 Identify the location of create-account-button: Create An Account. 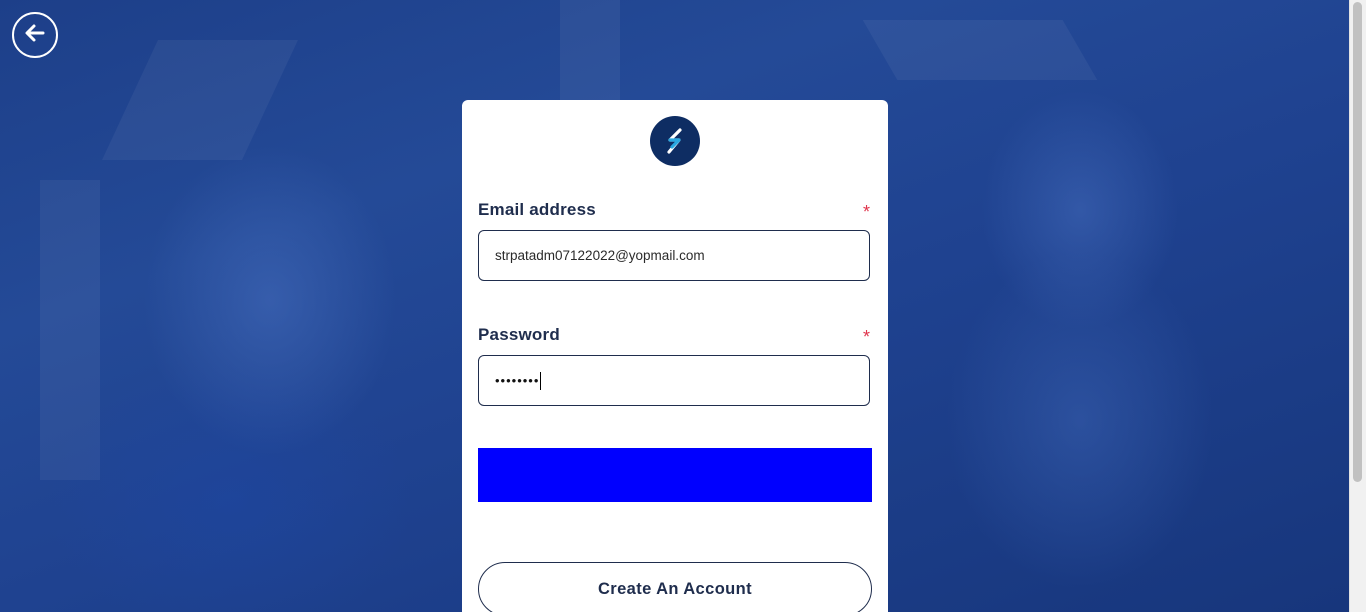
(675, 587).